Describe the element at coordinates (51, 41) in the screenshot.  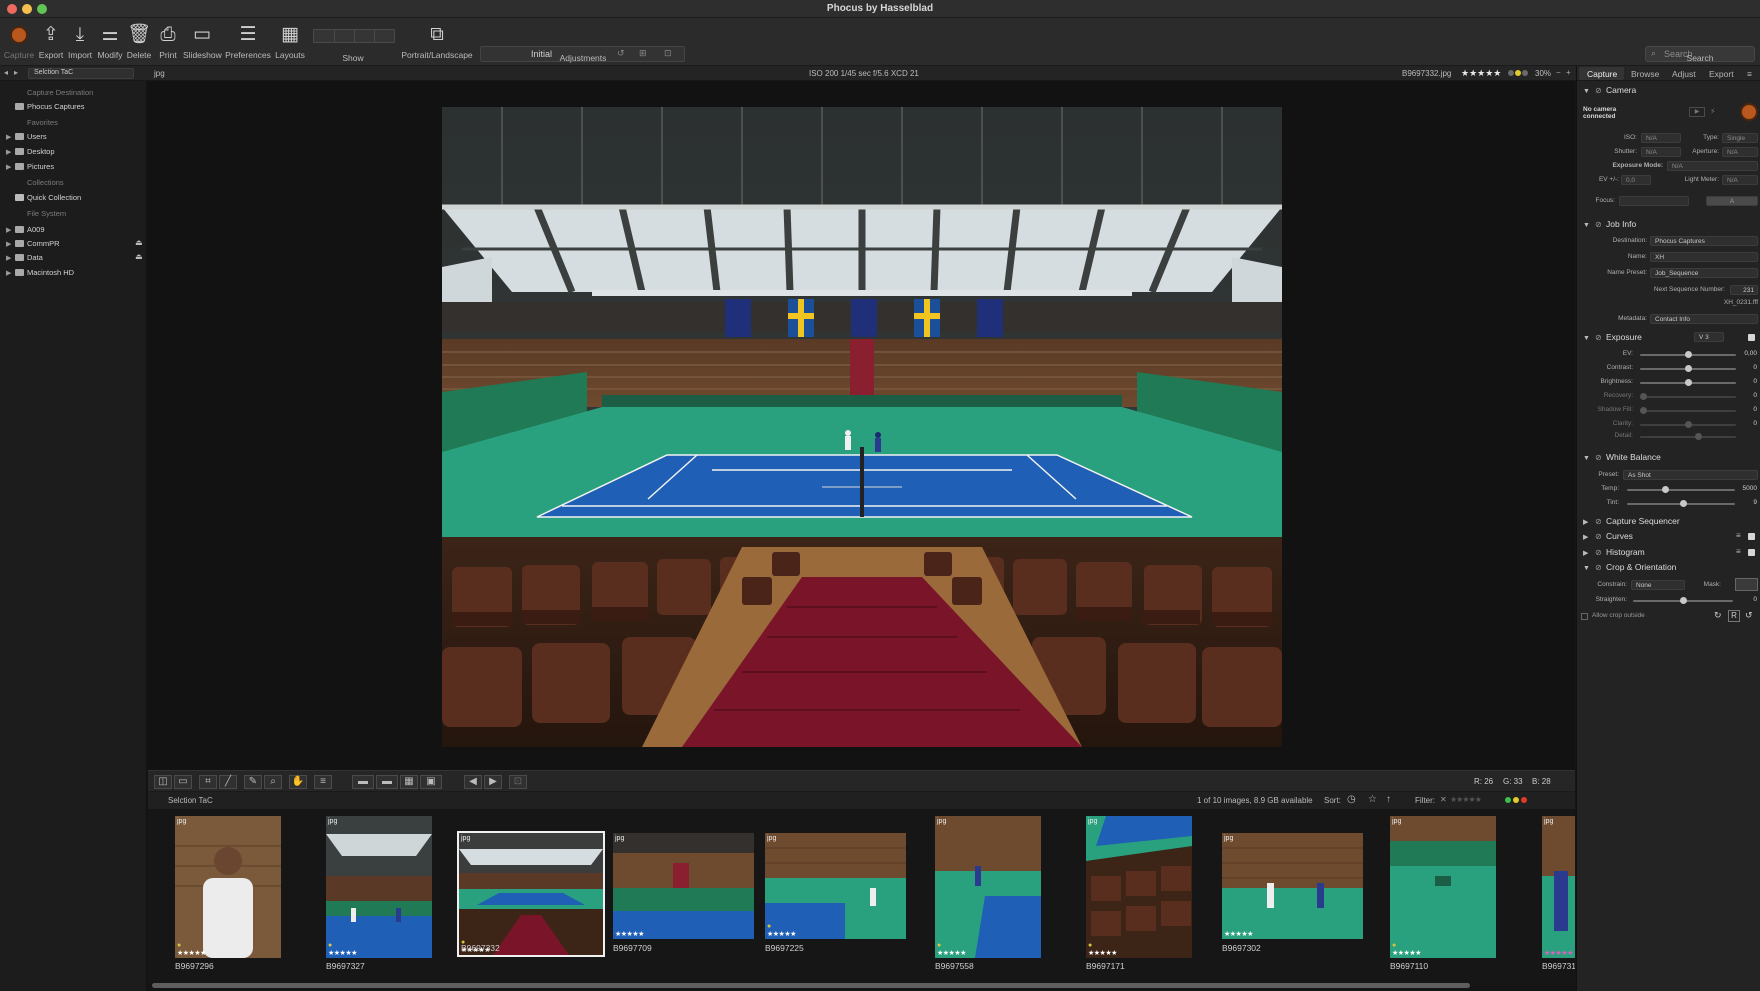
I see `export-button: ⇪ Export` at that location.